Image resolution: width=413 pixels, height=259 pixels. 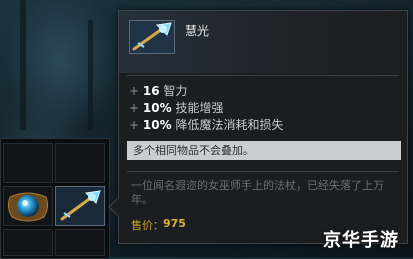 I want to click on orb-item-icon, so click(x=28, y=207).